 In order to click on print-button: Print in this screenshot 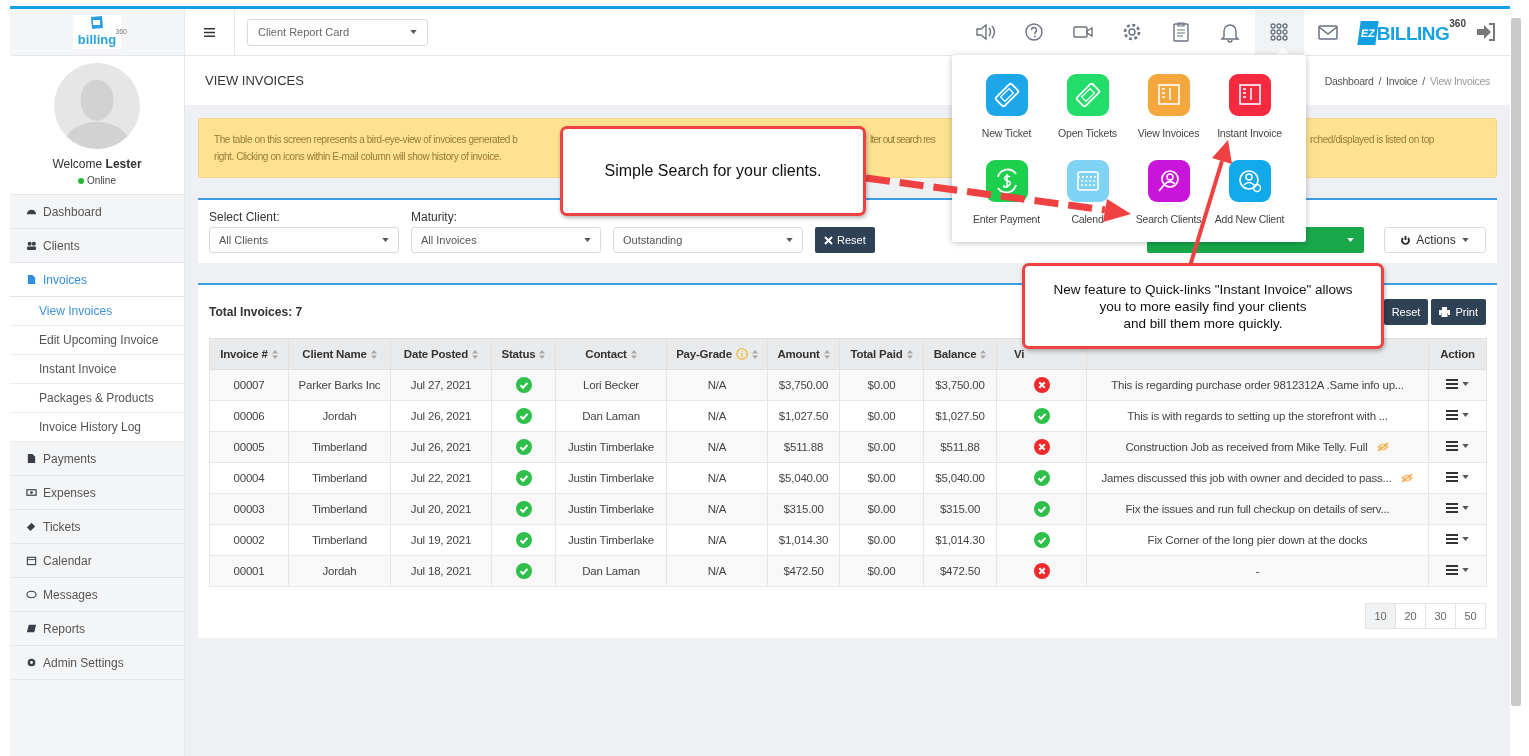, I will do `click(1458, 312)`.